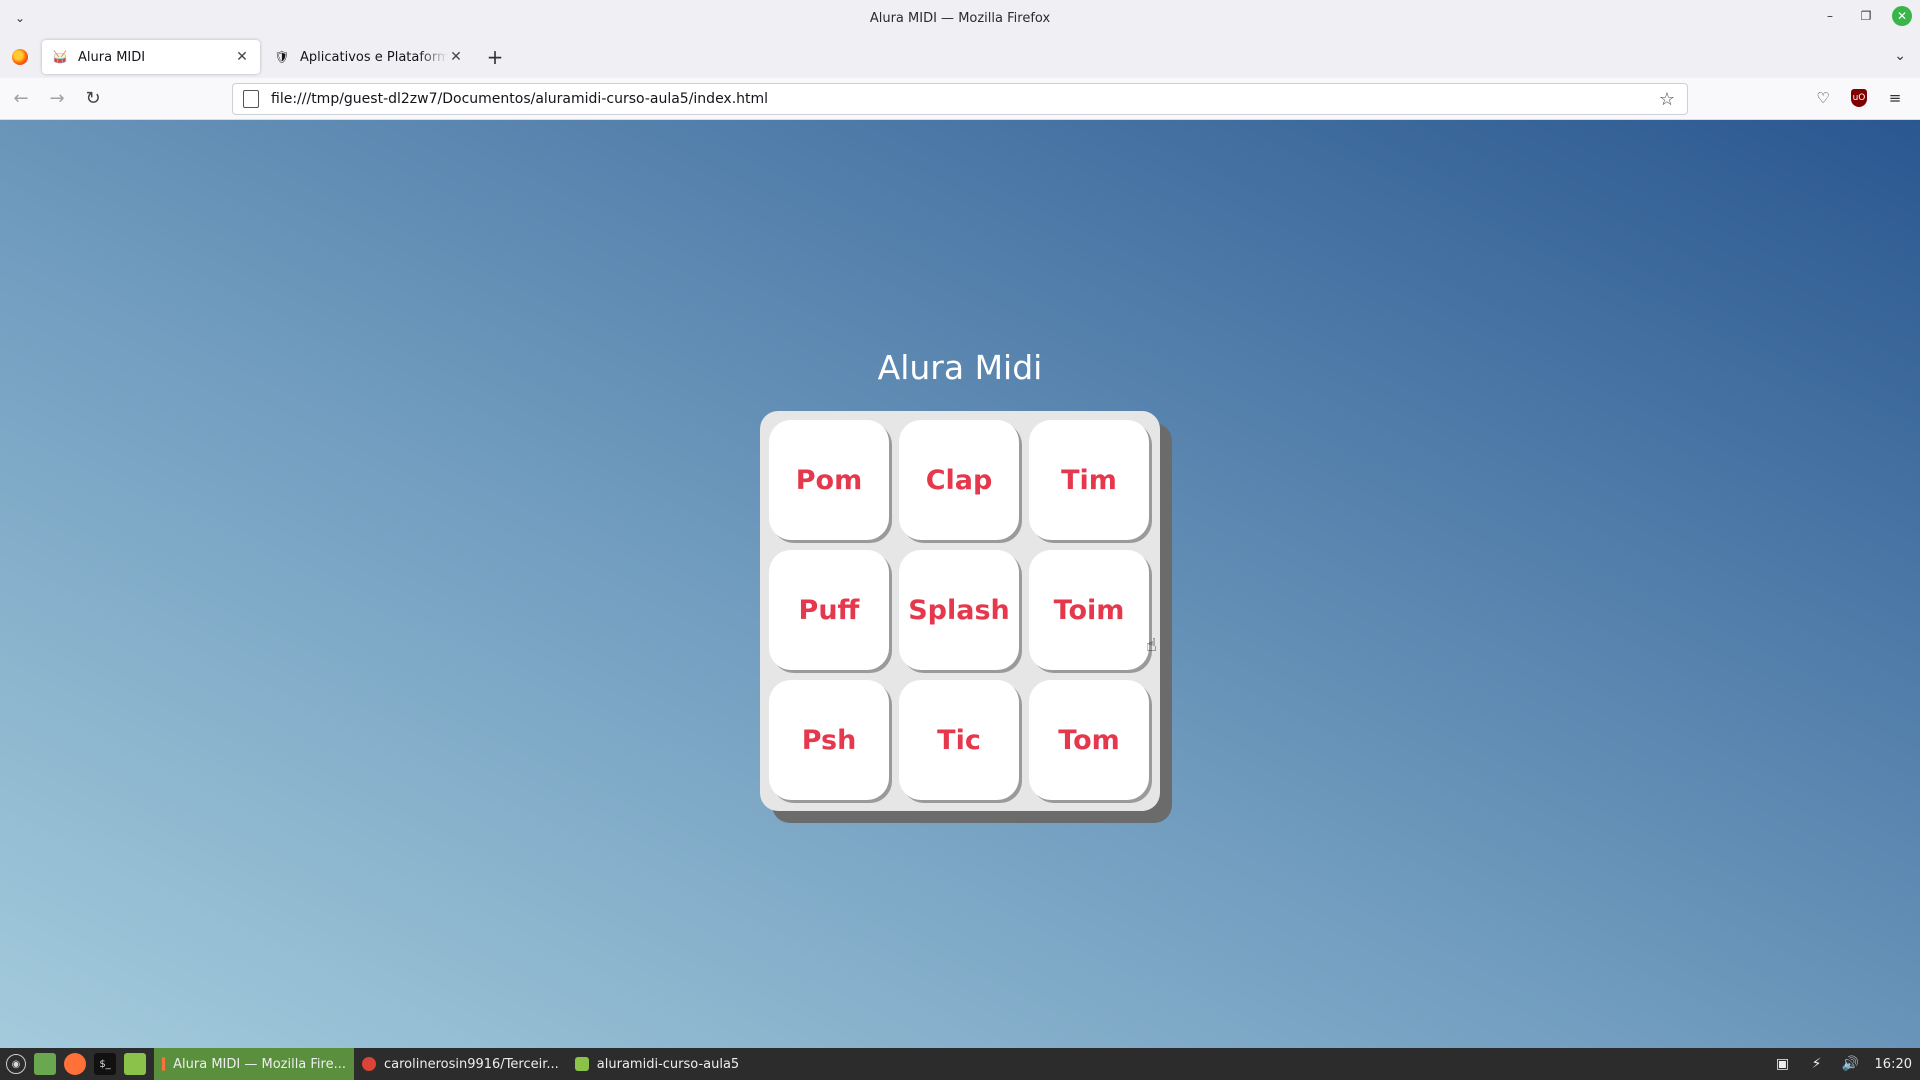  Describe the element at coordinates (1895, 98) in the screenshot. I see `app-menu-icon: ≡` at that location.